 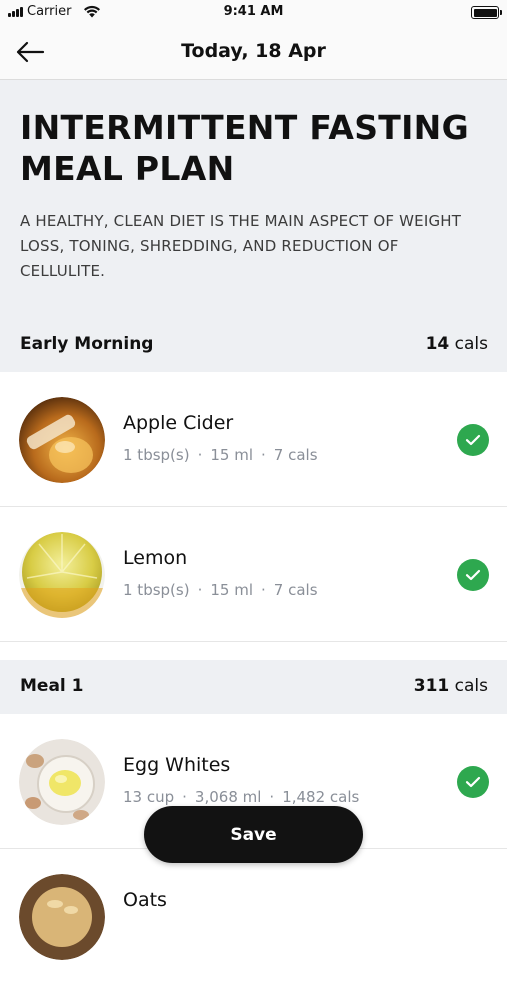 What do you see at coordinates (486, 12) in the screenshot?
I see `battery-icon` at bounding box center [486, 12].